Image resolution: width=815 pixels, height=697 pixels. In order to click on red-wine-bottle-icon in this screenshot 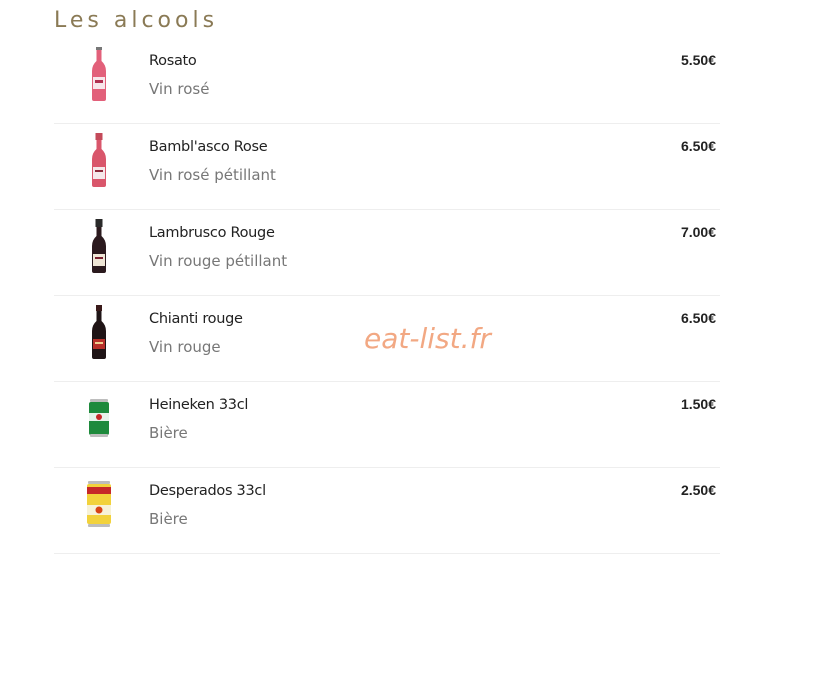, I will do `click(99, 332)`.